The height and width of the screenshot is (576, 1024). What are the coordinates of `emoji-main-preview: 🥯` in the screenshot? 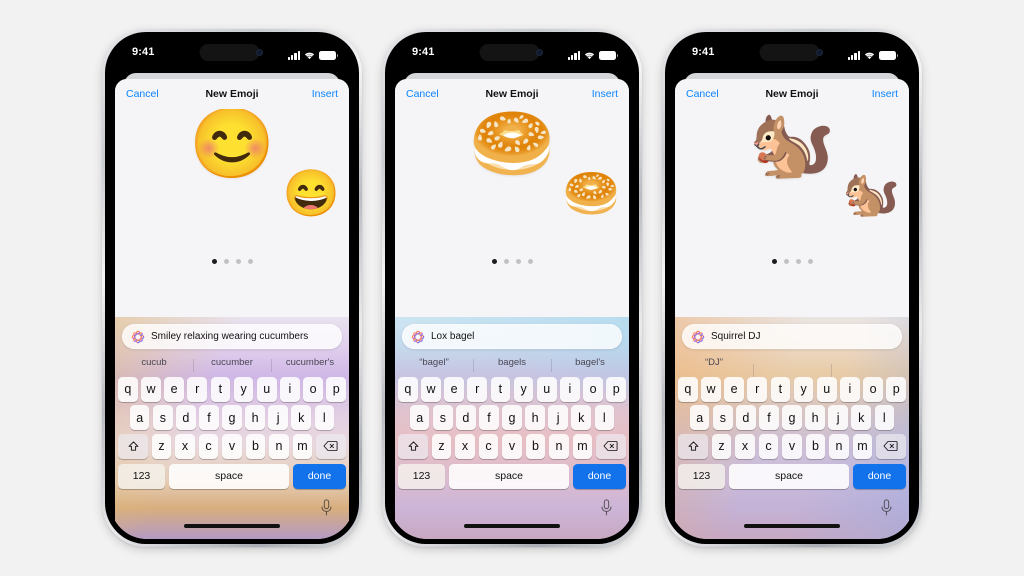 It's located at (512, 143).